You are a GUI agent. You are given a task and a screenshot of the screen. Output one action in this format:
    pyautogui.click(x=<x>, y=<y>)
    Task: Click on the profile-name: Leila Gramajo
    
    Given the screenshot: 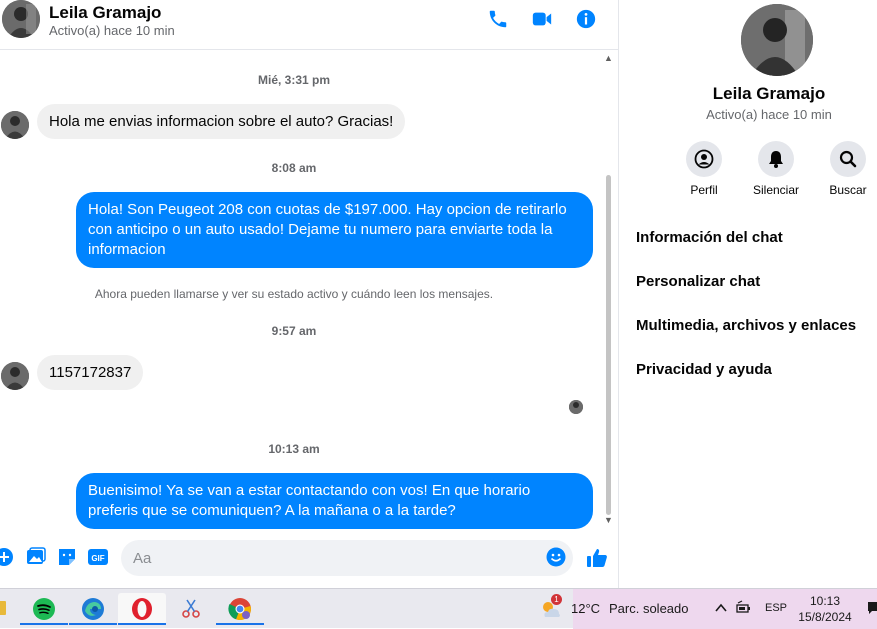 What is the action you would take?
    pyautogui.click(x=769, y=93)
    